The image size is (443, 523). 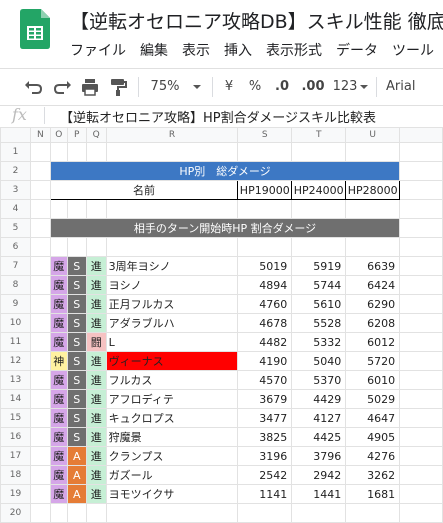 What do you see at coordinates (15, 135) in the screenshot?
I see `select-all-corner` at bounding box center [15, 135].